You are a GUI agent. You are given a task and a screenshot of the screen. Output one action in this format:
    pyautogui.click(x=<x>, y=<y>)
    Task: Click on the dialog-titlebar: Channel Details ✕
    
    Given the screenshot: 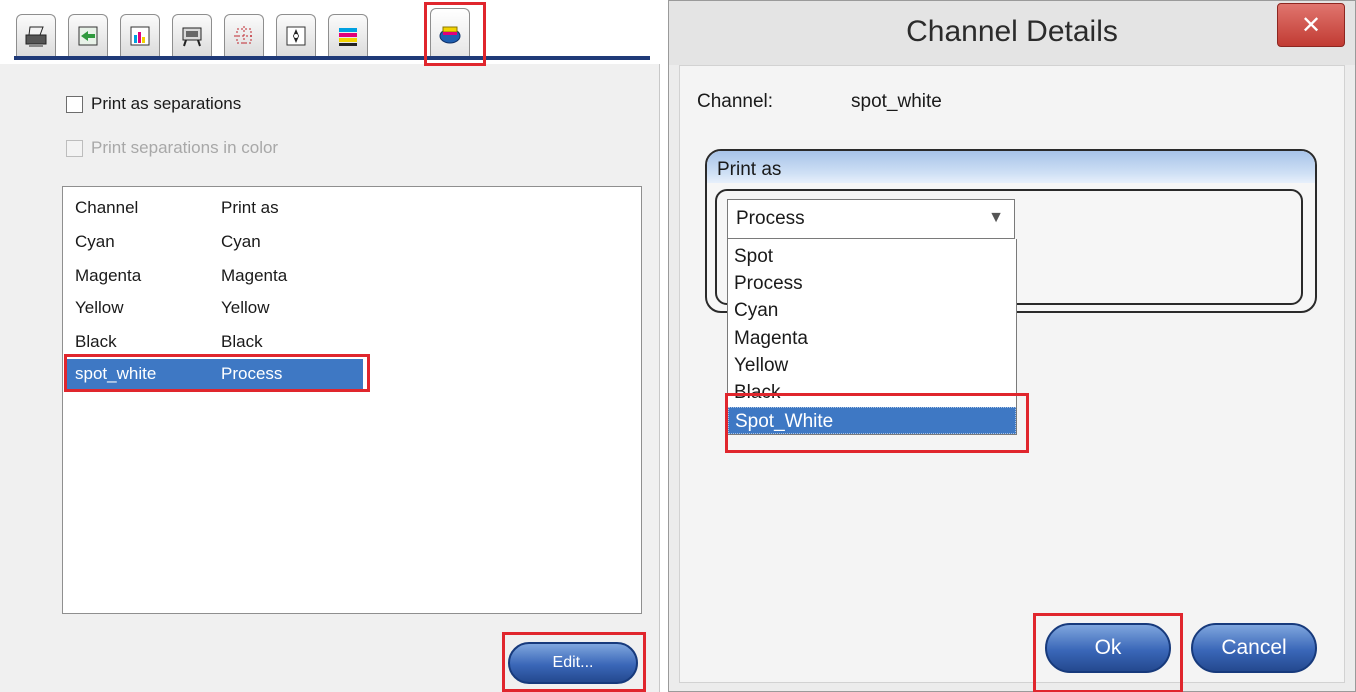 What is the action you would take?
    pyautogui.click(x=1012, y=33)
    